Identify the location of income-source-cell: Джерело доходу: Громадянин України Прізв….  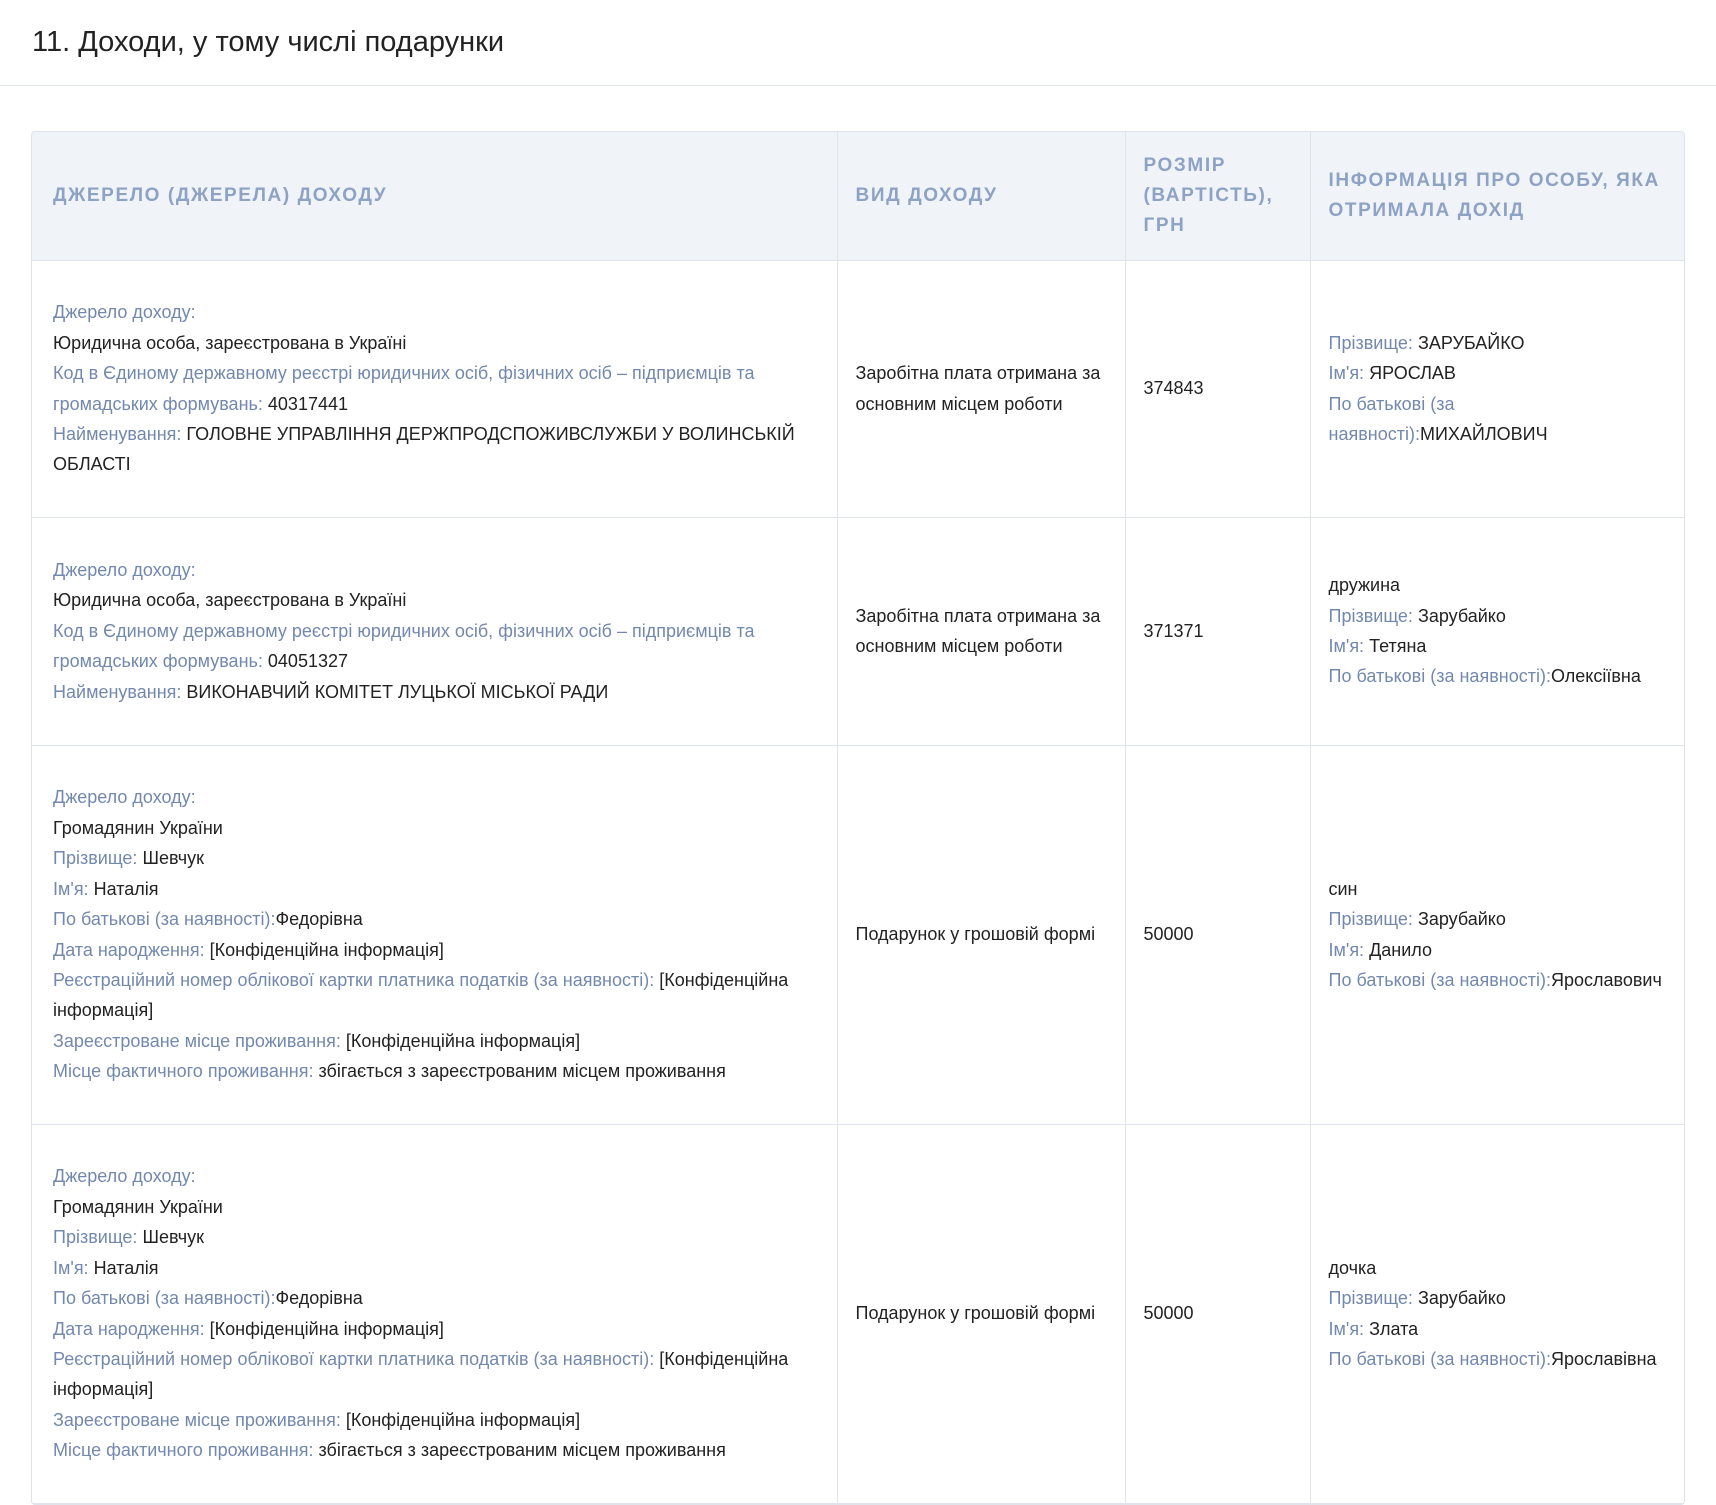
(435, 935).